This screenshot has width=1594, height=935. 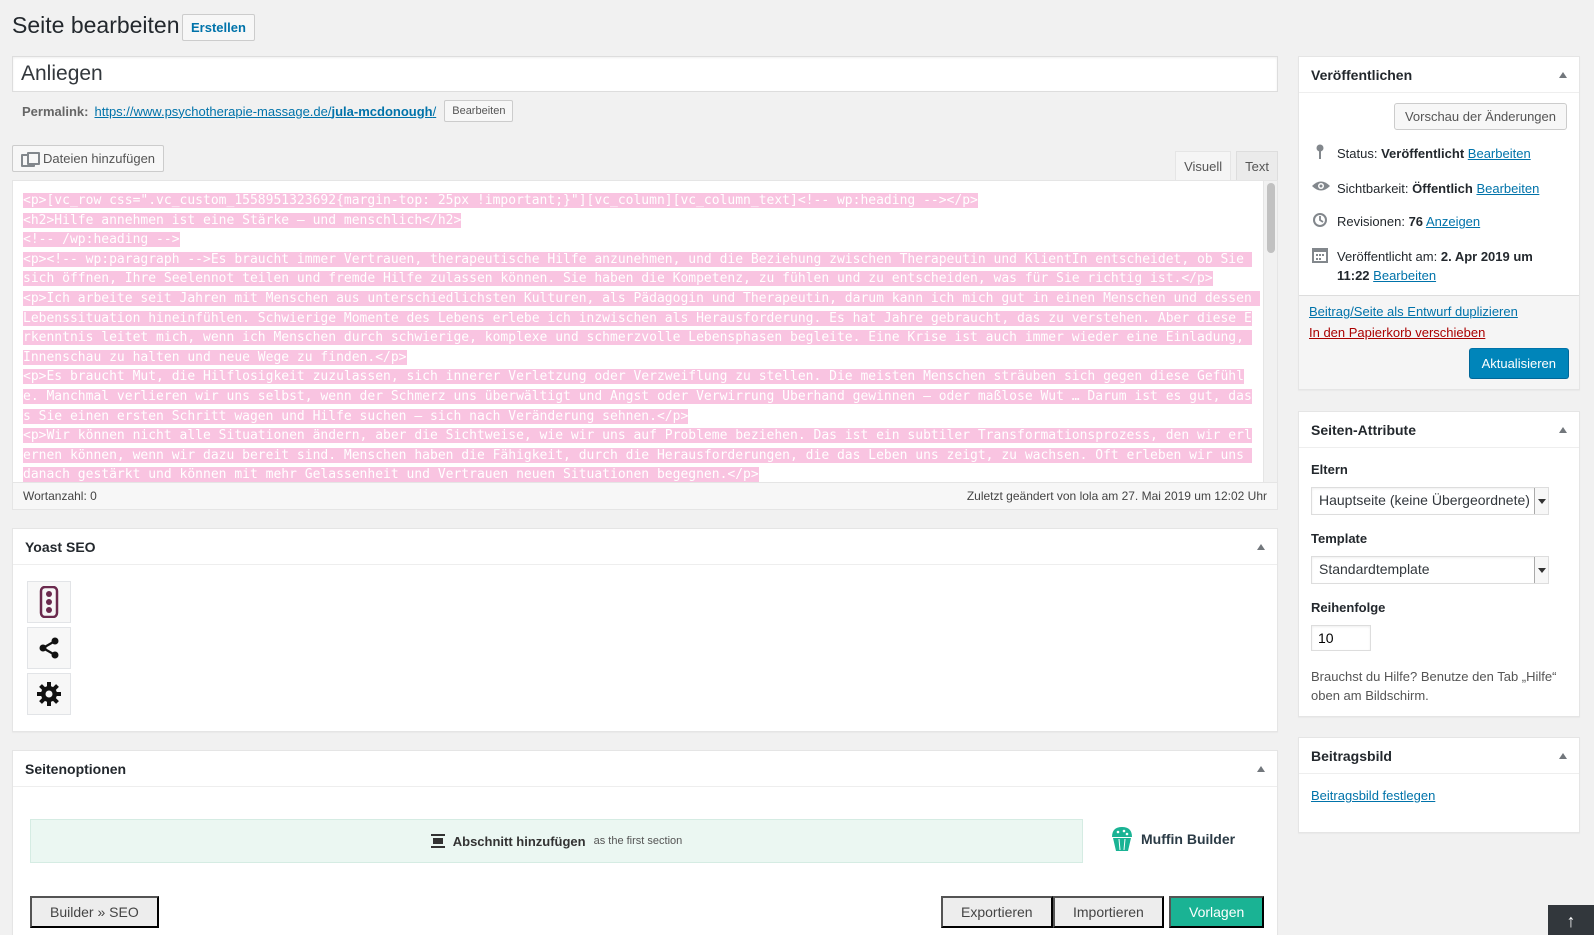 I want to click on post-title-input, so click(x=645, y=74).